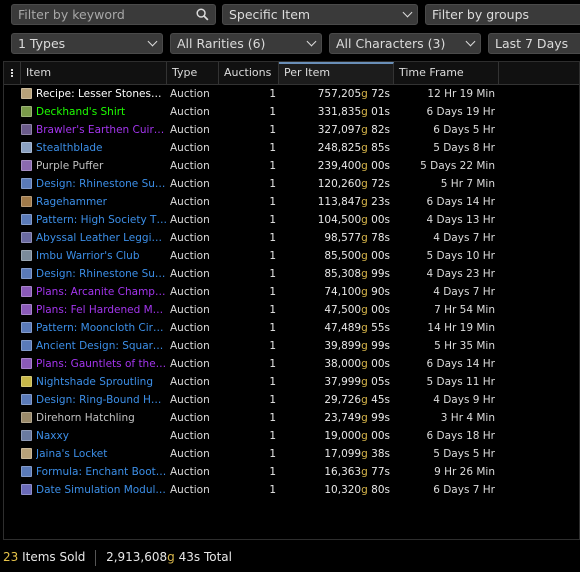 The width and height of the screenshot is (580, 572). Describe the element at coordinates (101, 382) in the screenshot. I see `item-name: Nightshade Sproutling` at that location.